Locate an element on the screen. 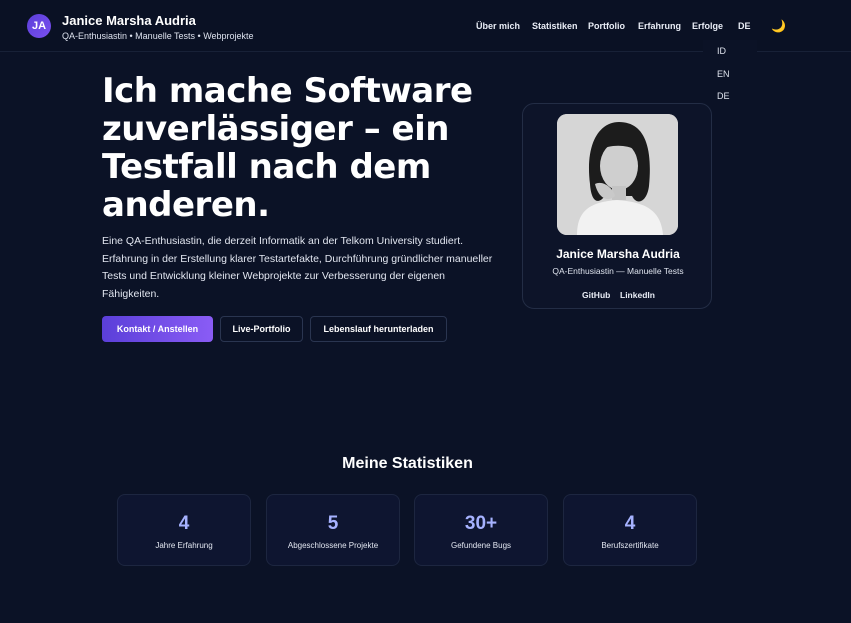  contact-button: Kontakt / Anstellen is located at coordinates (157, 329).